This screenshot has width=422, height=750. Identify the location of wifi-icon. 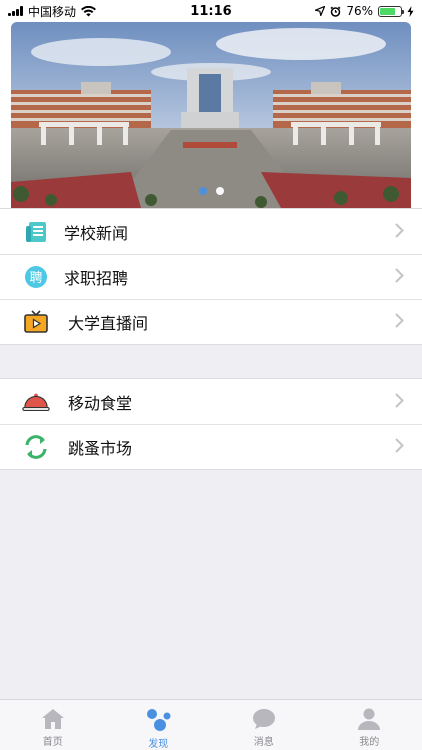
(89, 10).